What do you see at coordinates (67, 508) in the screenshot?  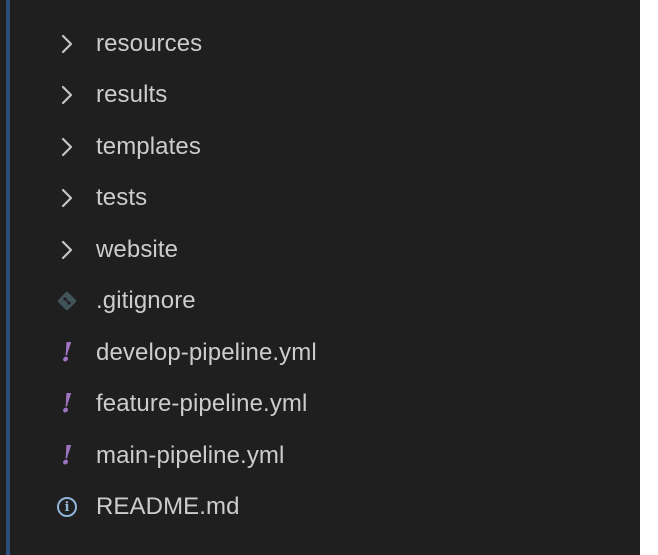 I see `info-icon: i` at bounding box center [67, 508].